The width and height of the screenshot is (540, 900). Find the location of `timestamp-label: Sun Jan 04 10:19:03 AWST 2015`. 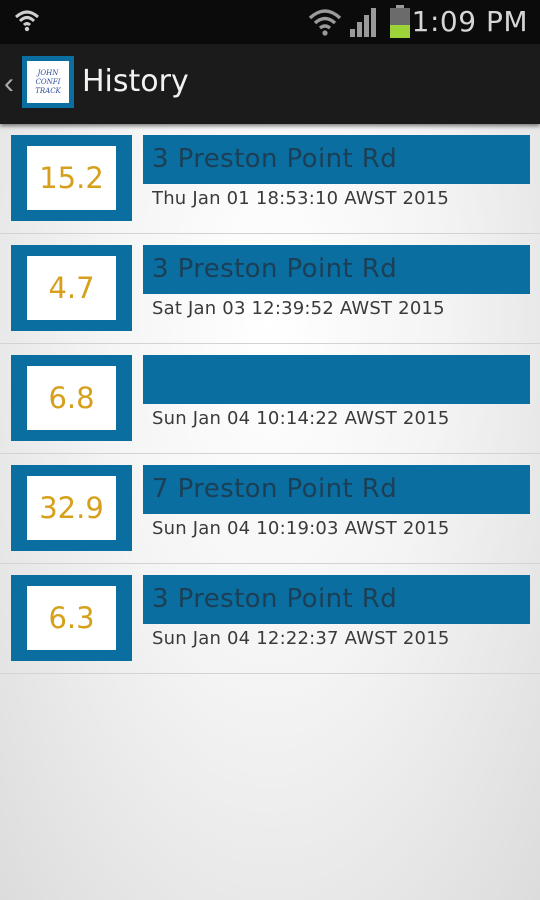

timestamp-label: Sun Jan 04 10:19:03 AWST 2015 is located at coordinates (301, 528).